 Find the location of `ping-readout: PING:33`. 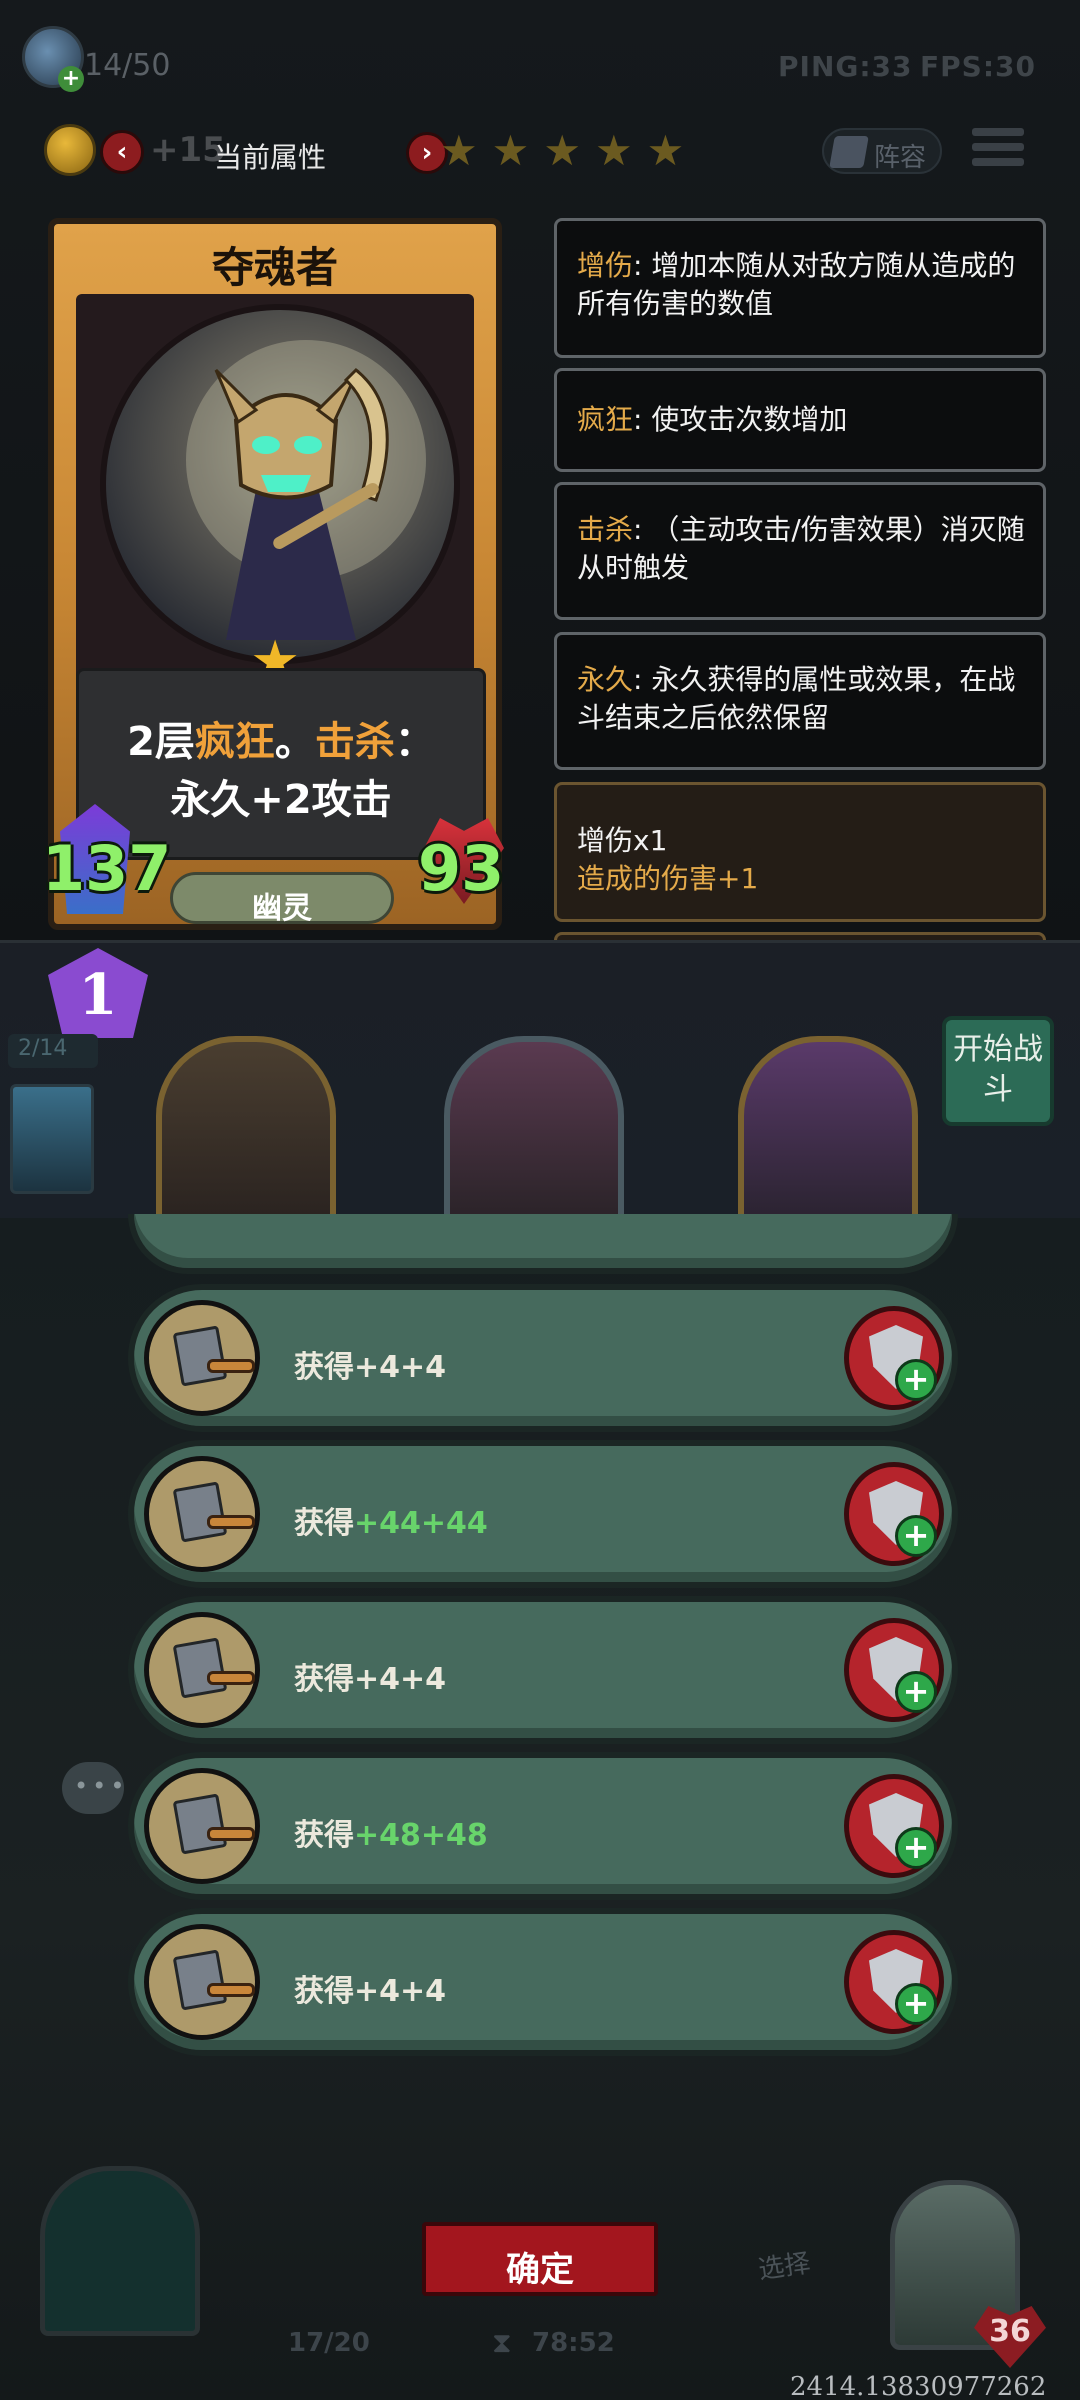

ping-readout: PING:33 is located at coordinates (845, 66).